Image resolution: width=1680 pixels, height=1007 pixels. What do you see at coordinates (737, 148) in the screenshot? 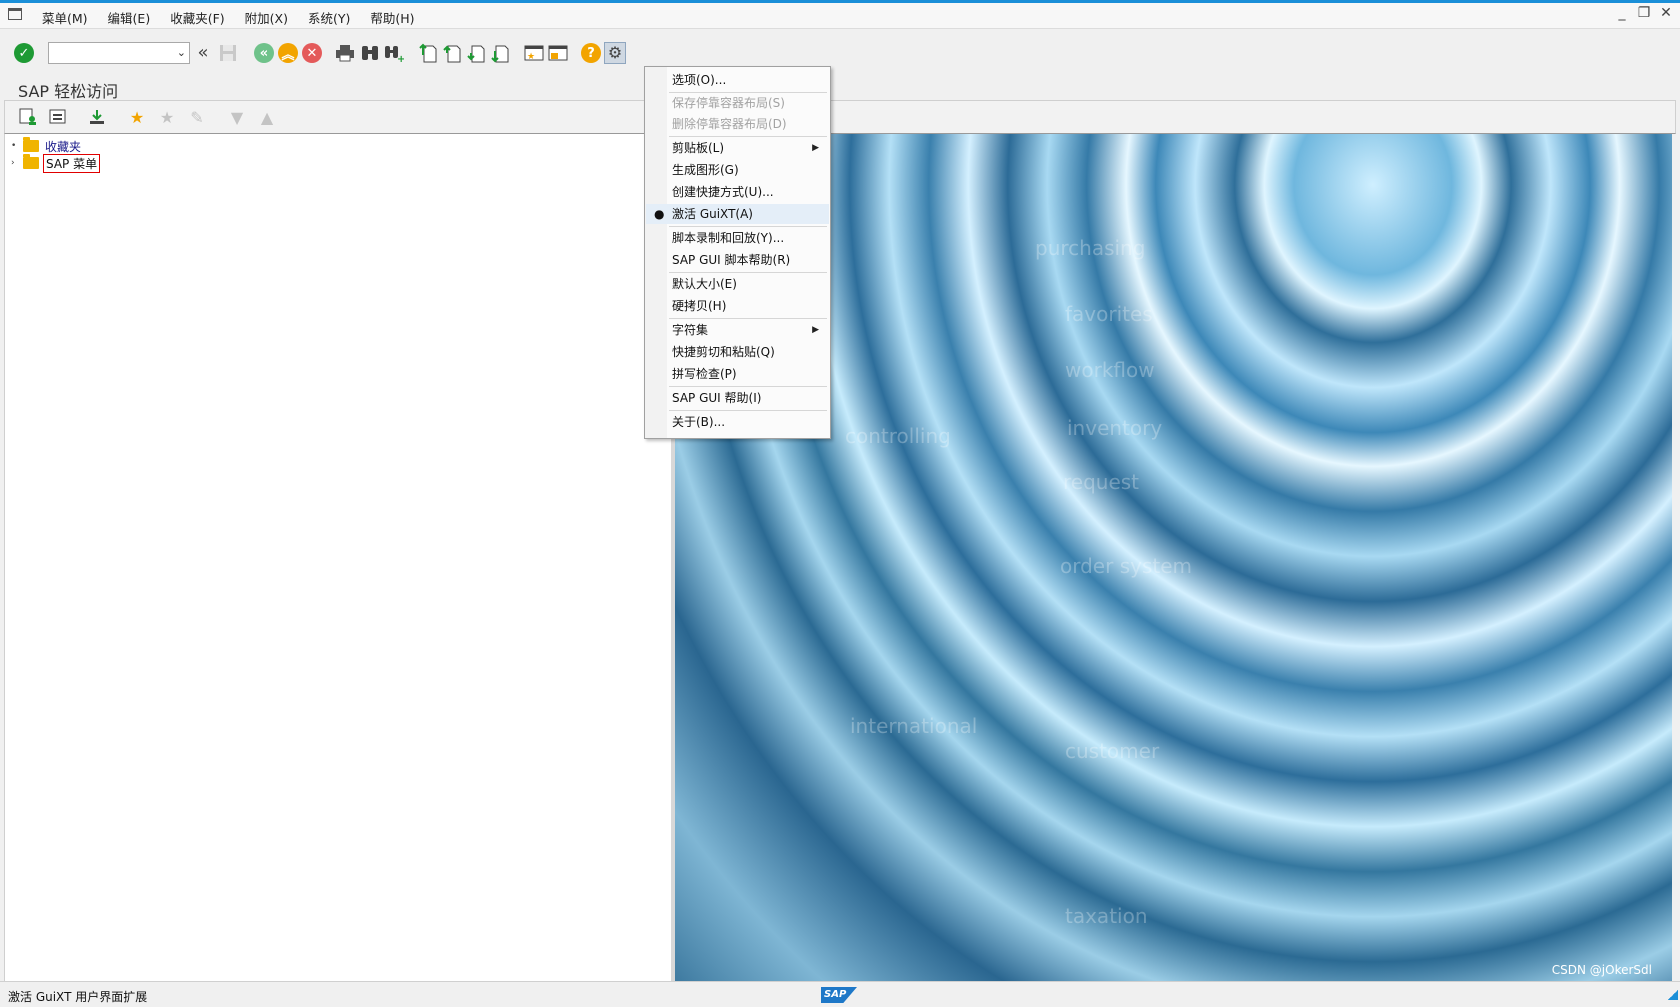
I see `menu-item-clipboard: 剪贴板(L) ▶` at bounding box center [737, 148].